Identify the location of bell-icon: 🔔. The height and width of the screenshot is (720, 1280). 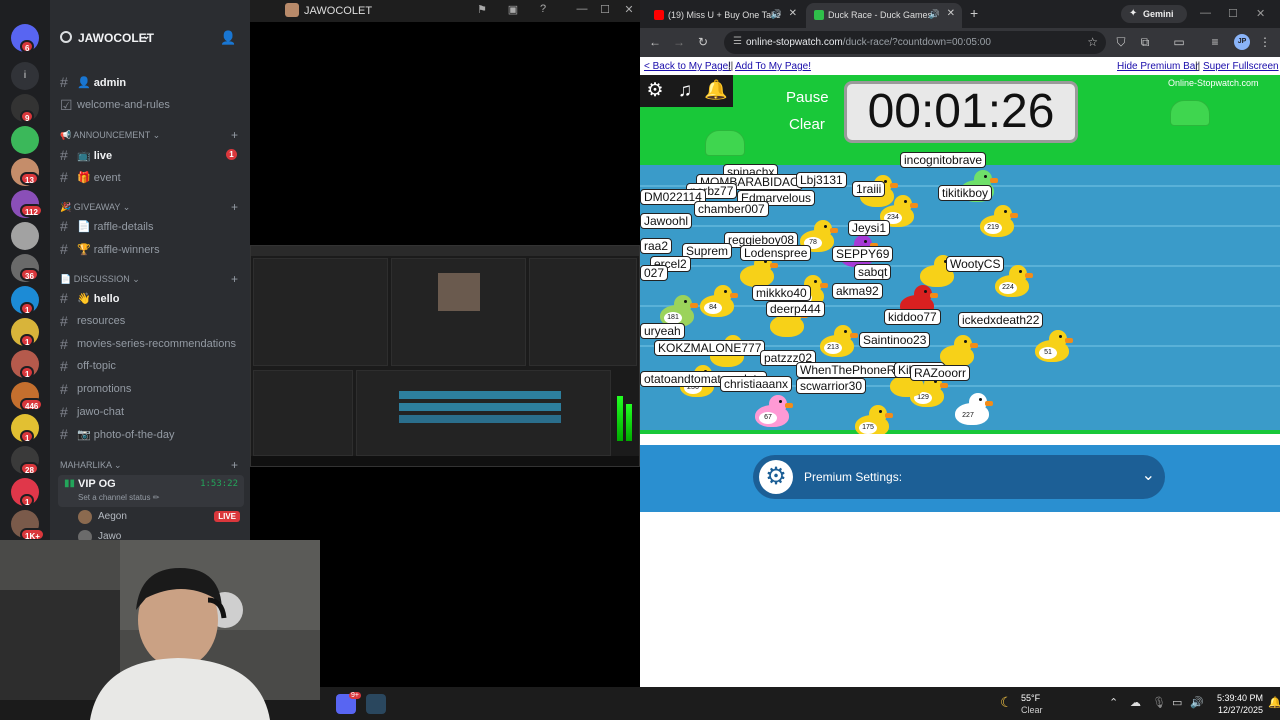
(716, 91).